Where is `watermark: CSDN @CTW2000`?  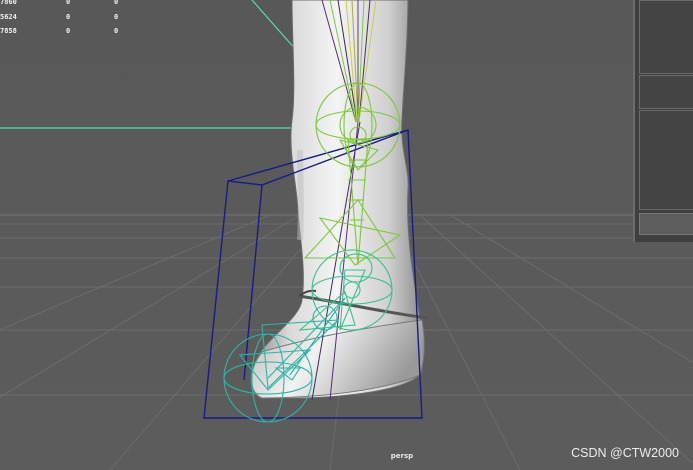 watermark: CSDN @CTW2000 is located at coordinates (625, 453).